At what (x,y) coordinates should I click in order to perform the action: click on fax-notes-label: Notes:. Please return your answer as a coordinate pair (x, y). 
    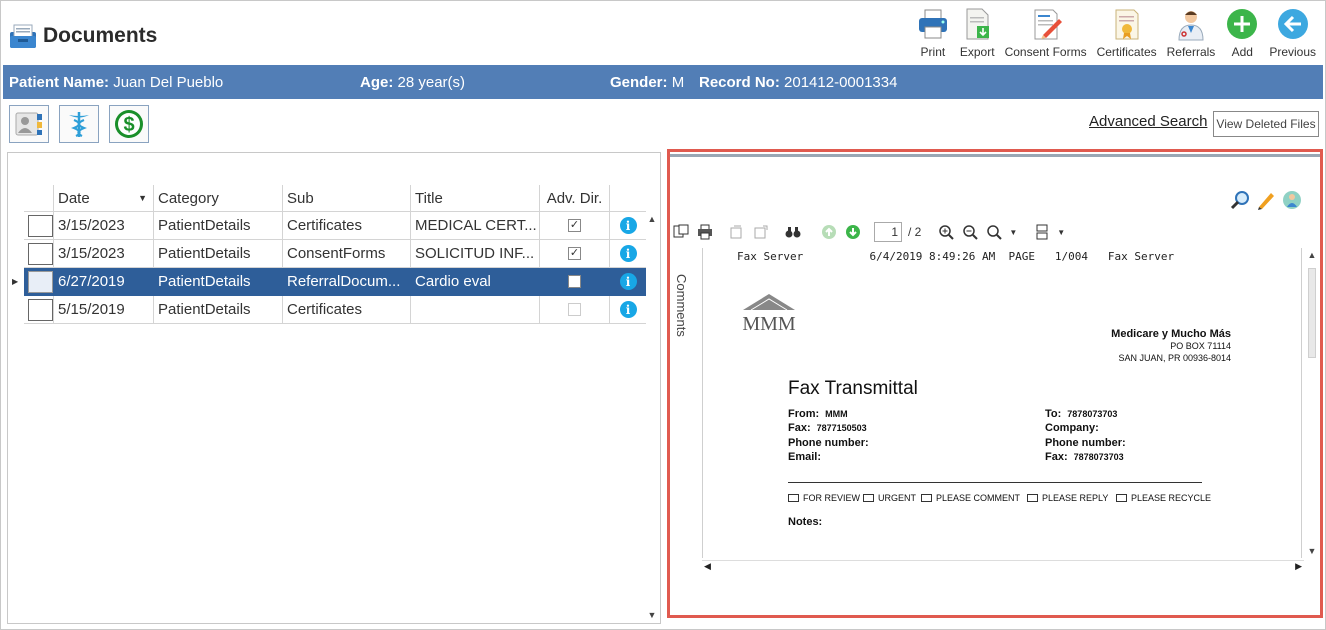
    Looking at the image, I should click on (805, 522).